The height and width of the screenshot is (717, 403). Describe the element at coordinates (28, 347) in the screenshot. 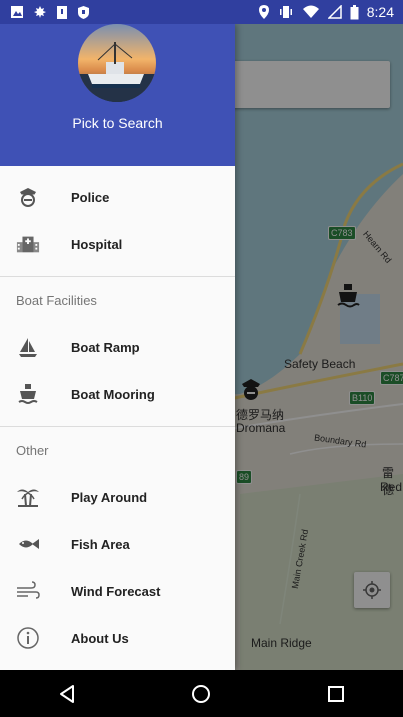

I see `sailboat-icon` at that location.